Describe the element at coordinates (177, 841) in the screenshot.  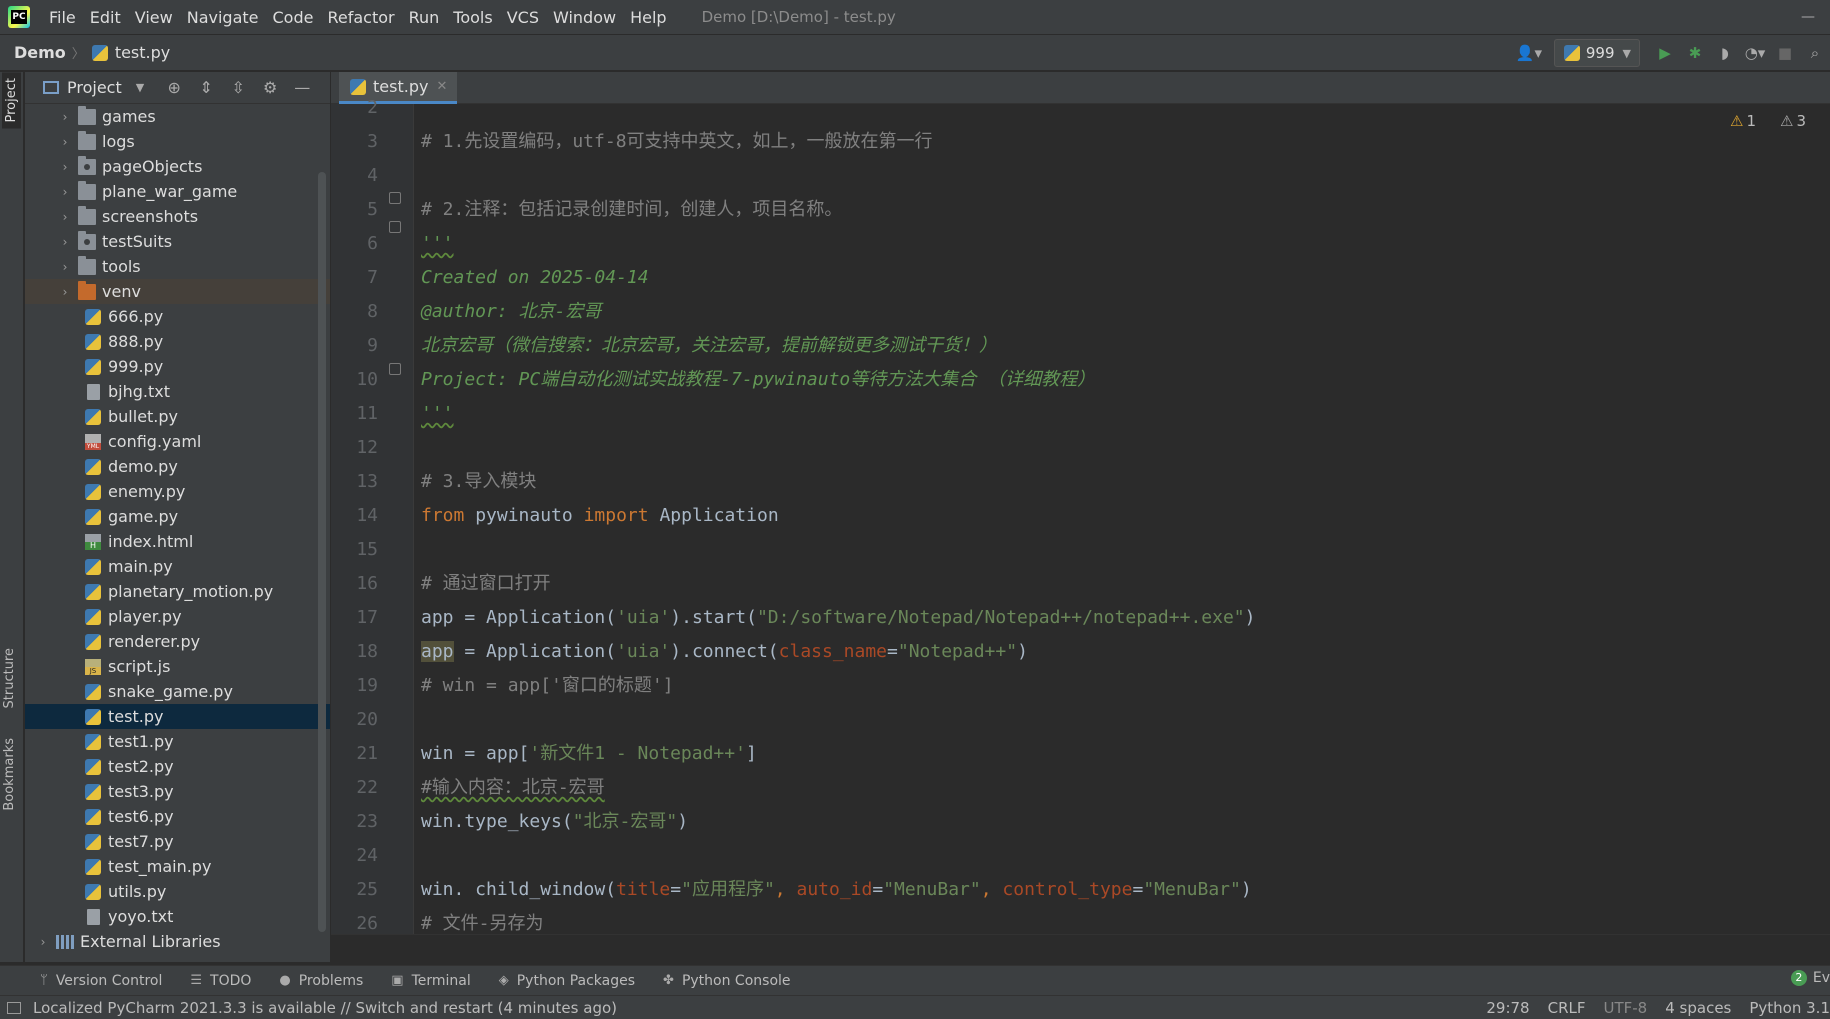
I see `tree-item: test7.py` at that location.